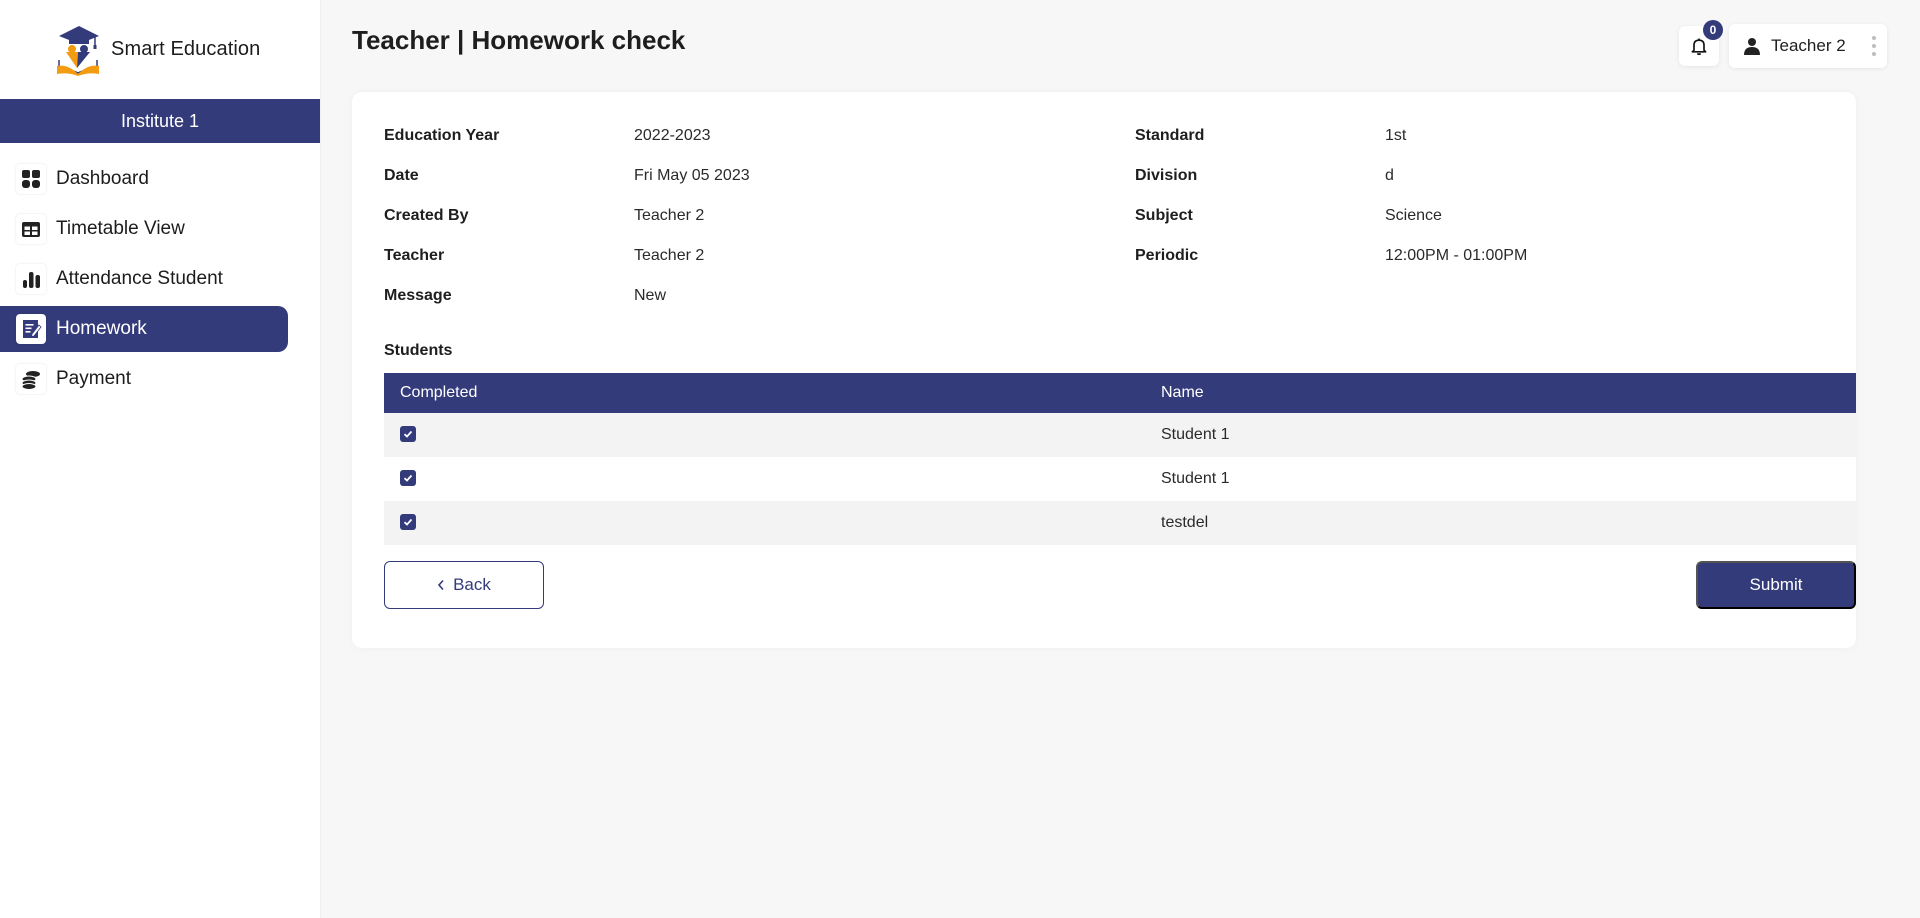 This screenshot has width=1920, height=918. I want to click on brand-name: Smart Education, so click(186, 48).